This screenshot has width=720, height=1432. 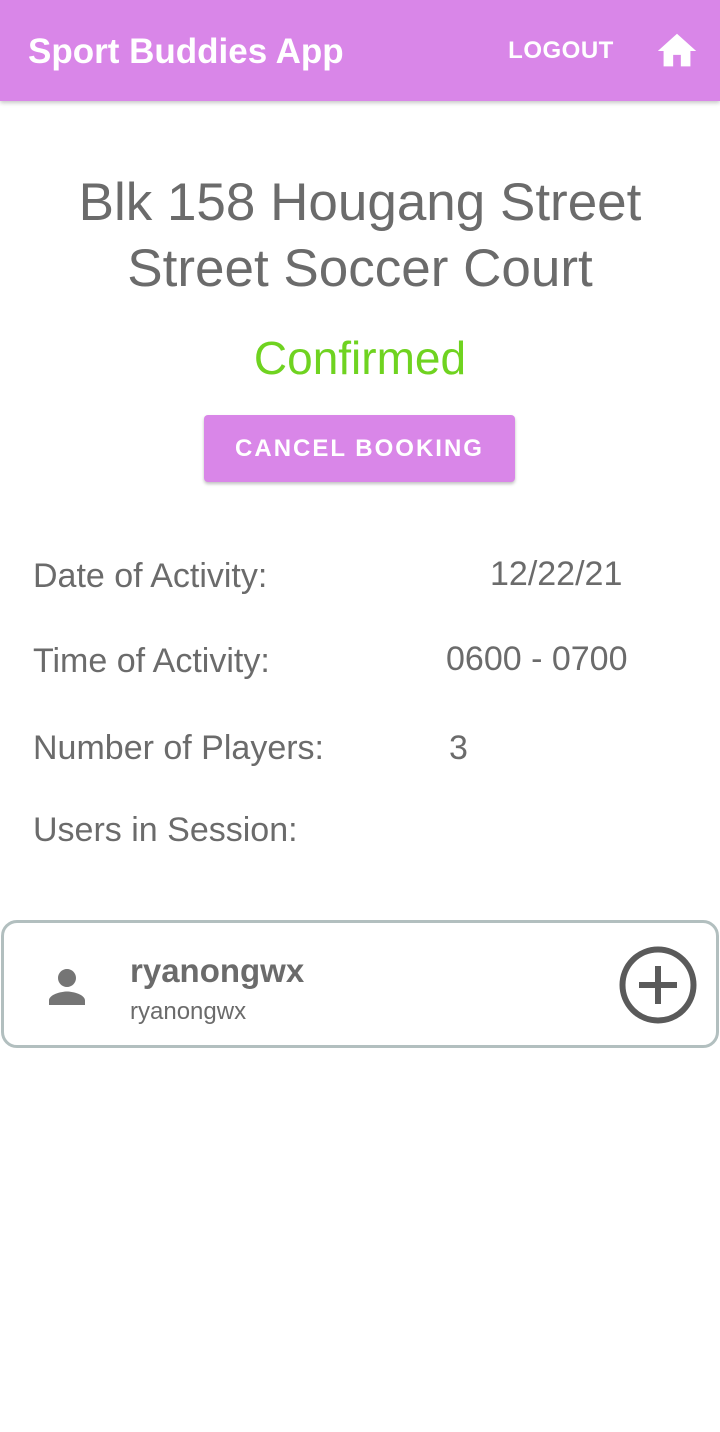 I want to click on cancel-booking-button: CANCEL BOOKING, so click(x=359, y=448).